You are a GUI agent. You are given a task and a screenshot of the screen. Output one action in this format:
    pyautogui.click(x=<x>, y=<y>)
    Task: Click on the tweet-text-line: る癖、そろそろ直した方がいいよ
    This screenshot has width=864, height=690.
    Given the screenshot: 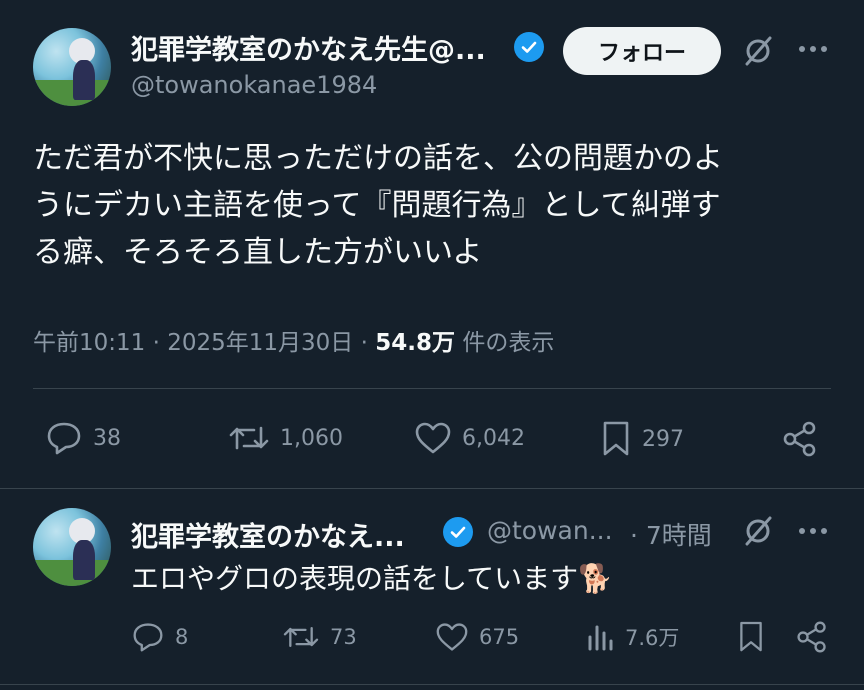 What is the action you would take?
    pyautogui.click(x=258, y=252)
    